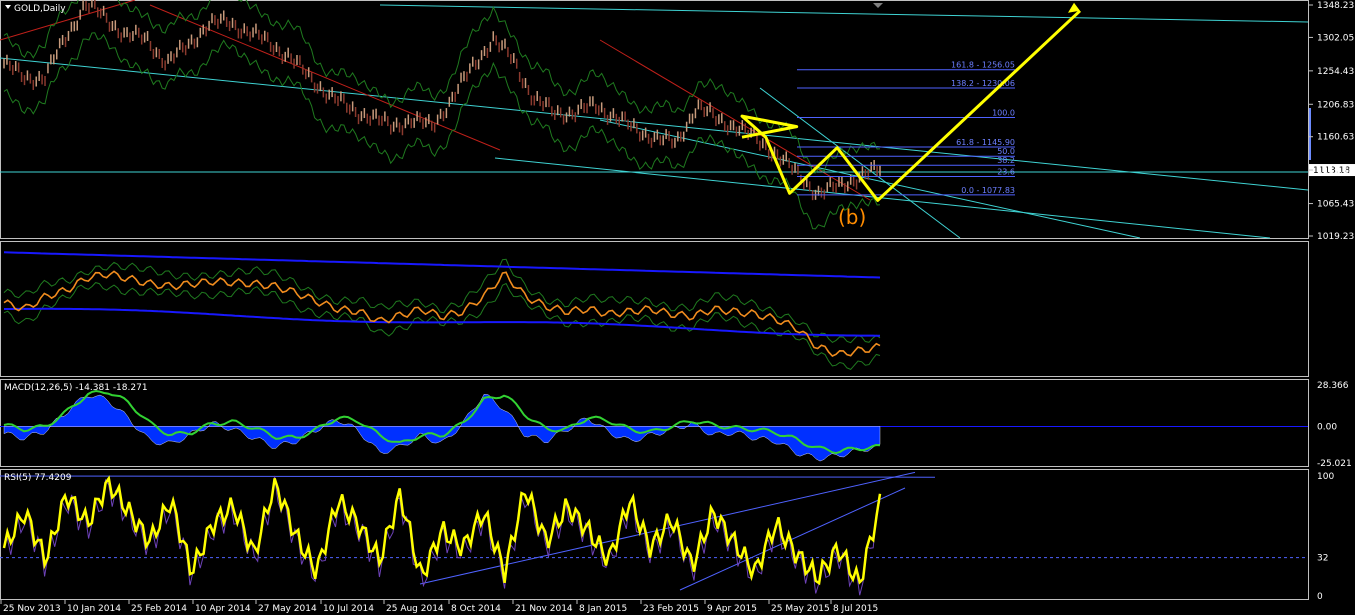  What do you see at coordinates (654, 423) in the screenshot?
I see `macd-panel` at bounding box center [654, 423].